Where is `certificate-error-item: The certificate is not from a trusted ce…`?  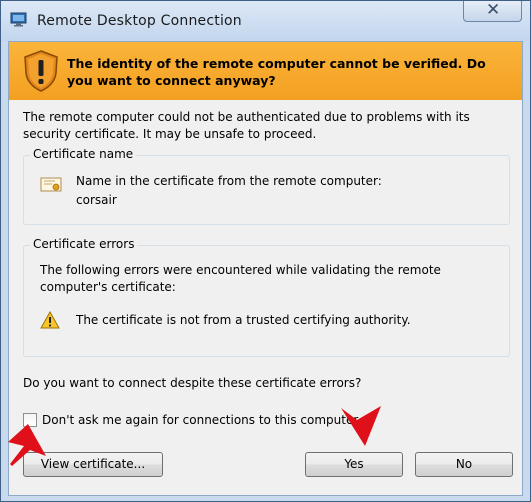
certificate-error-item: The certificate is not from a trusted ce… is located at coordinates (243, 320).